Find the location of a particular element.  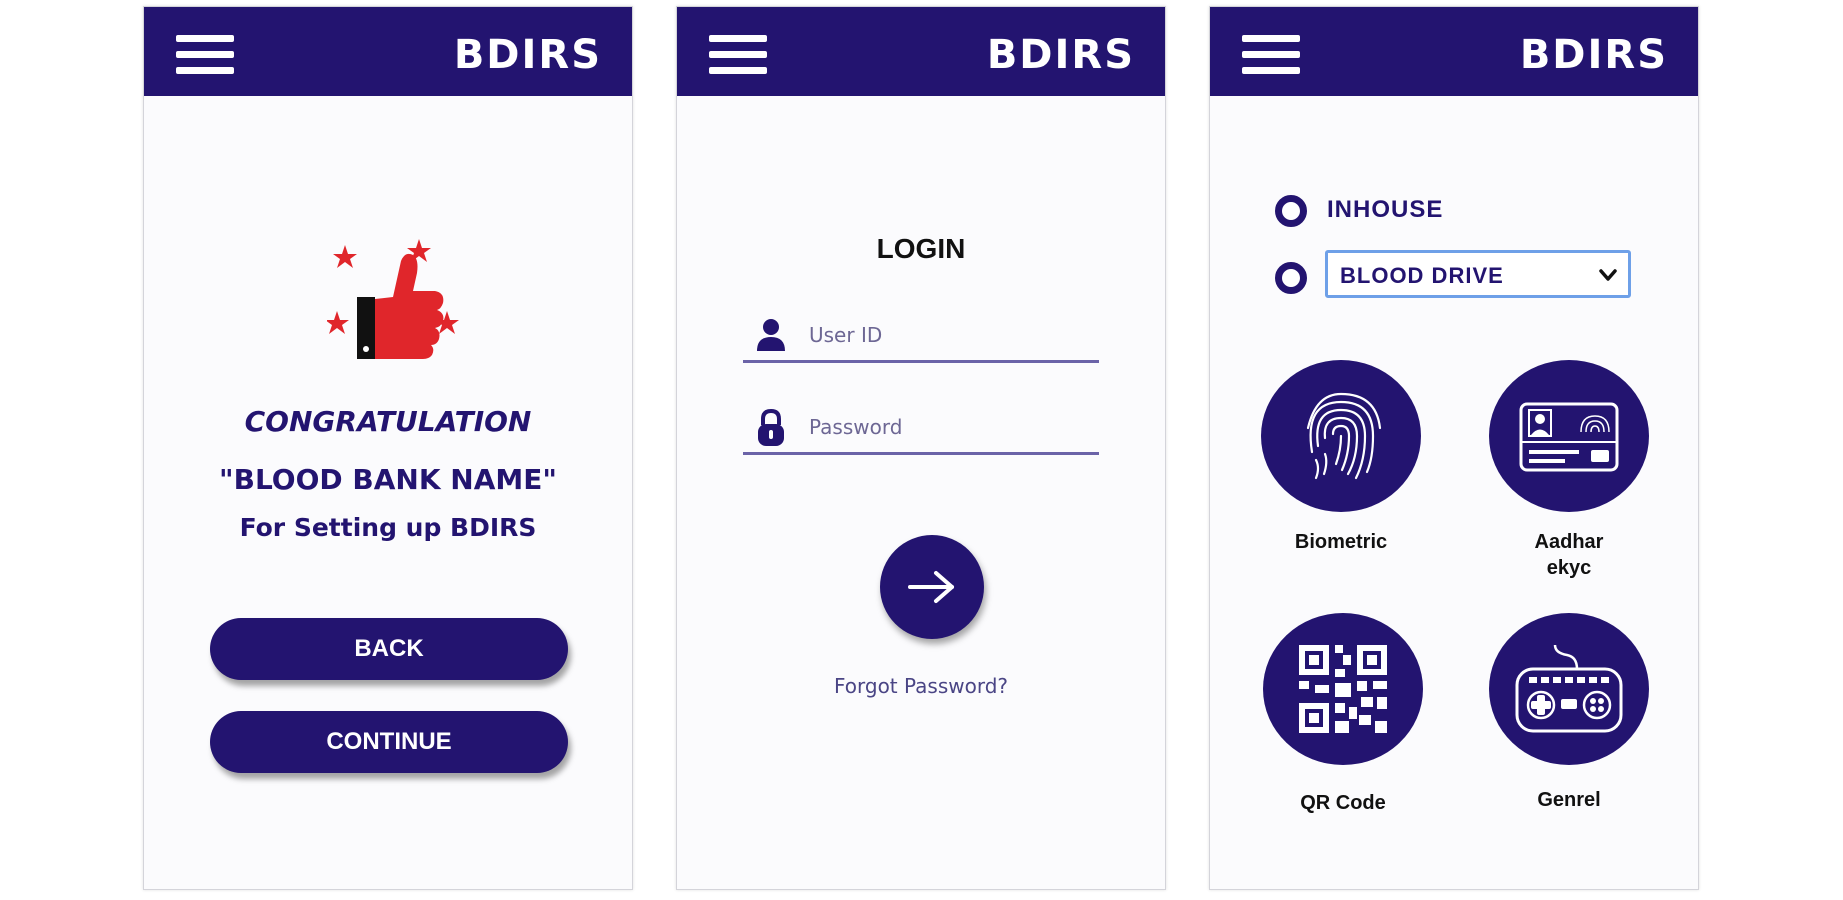

keyboard-icon is located at coordinates (1569, 688).